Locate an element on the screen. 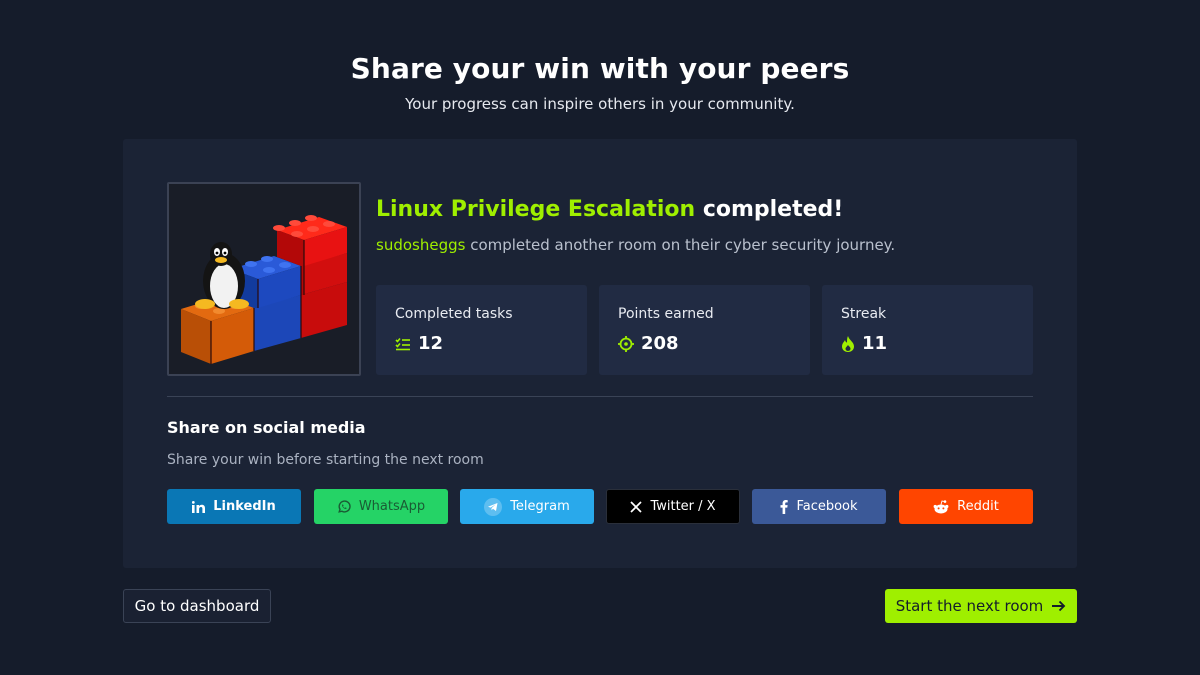  divider is located at coordinates (600, 396).